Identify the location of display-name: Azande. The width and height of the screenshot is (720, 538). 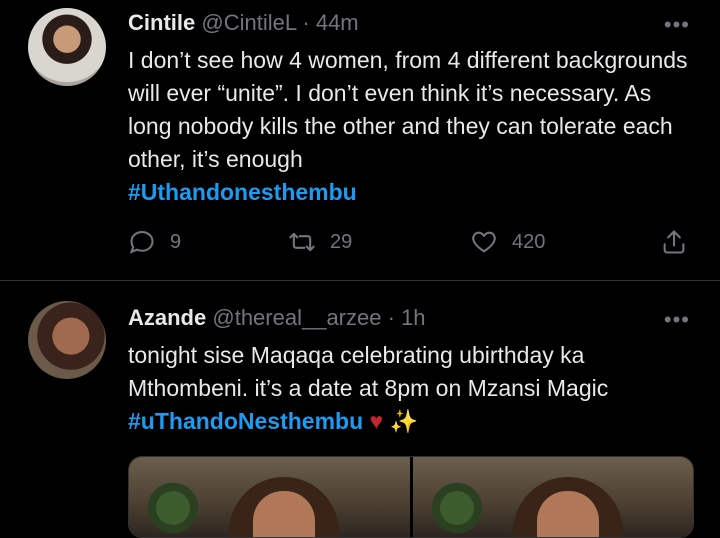
(167, 317).